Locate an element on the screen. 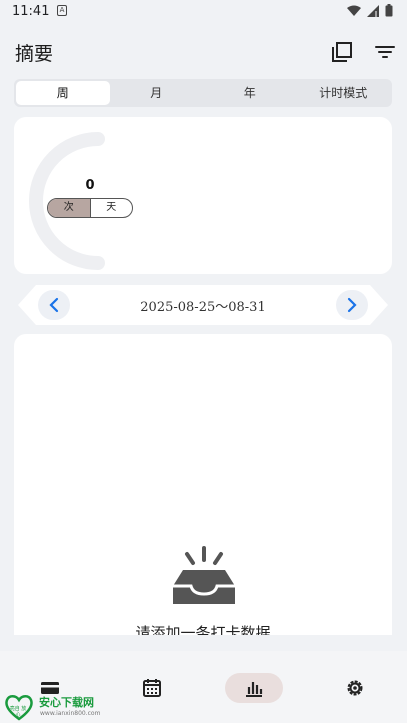  status-bar: 11:41 A is located at coordinates (203, 12).